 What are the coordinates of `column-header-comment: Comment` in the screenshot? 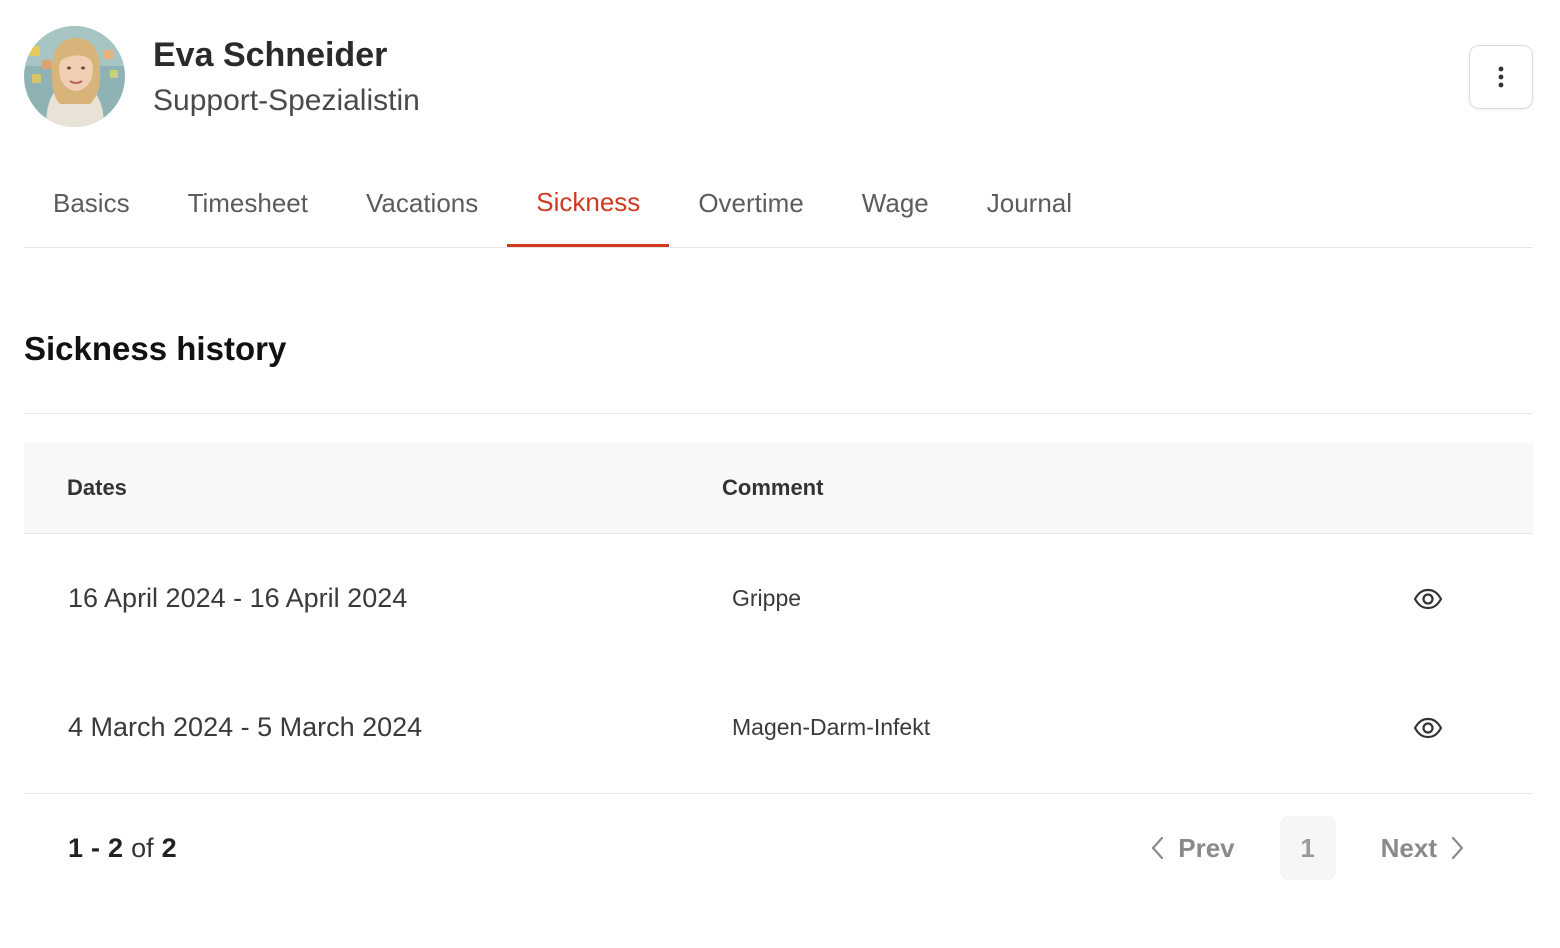 It's located at (773, 487).